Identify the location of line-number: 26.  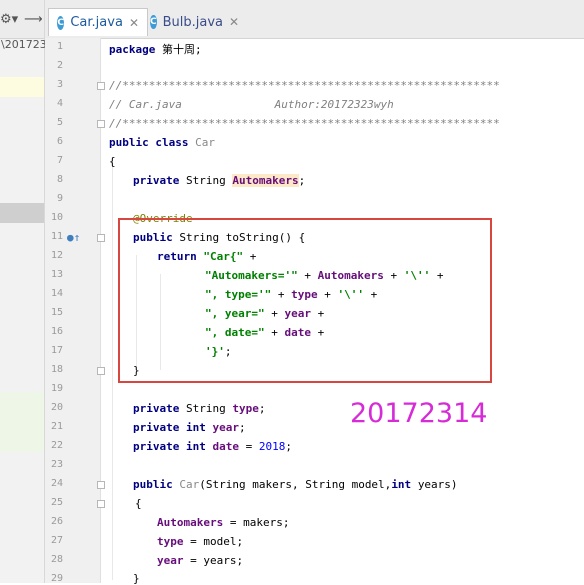
(56, 521).